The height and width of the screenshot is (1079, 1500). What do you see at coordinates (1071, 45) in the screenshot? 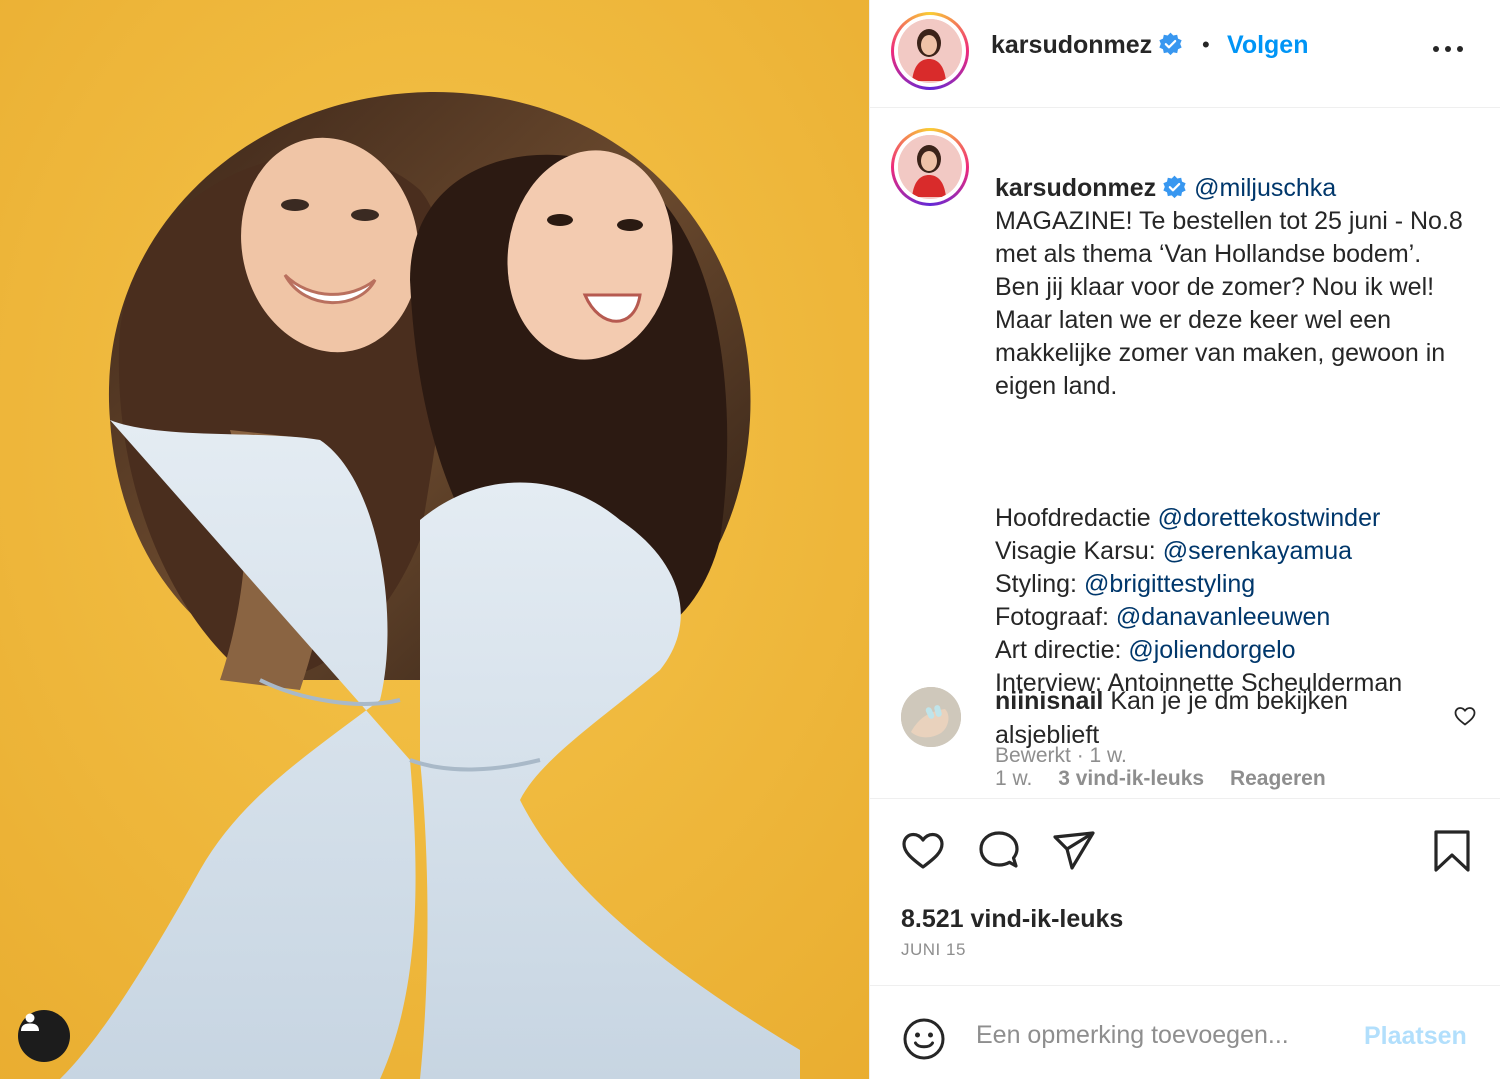
I see `author-username-text: karsudonmez` at bounding box center [1071, 45].